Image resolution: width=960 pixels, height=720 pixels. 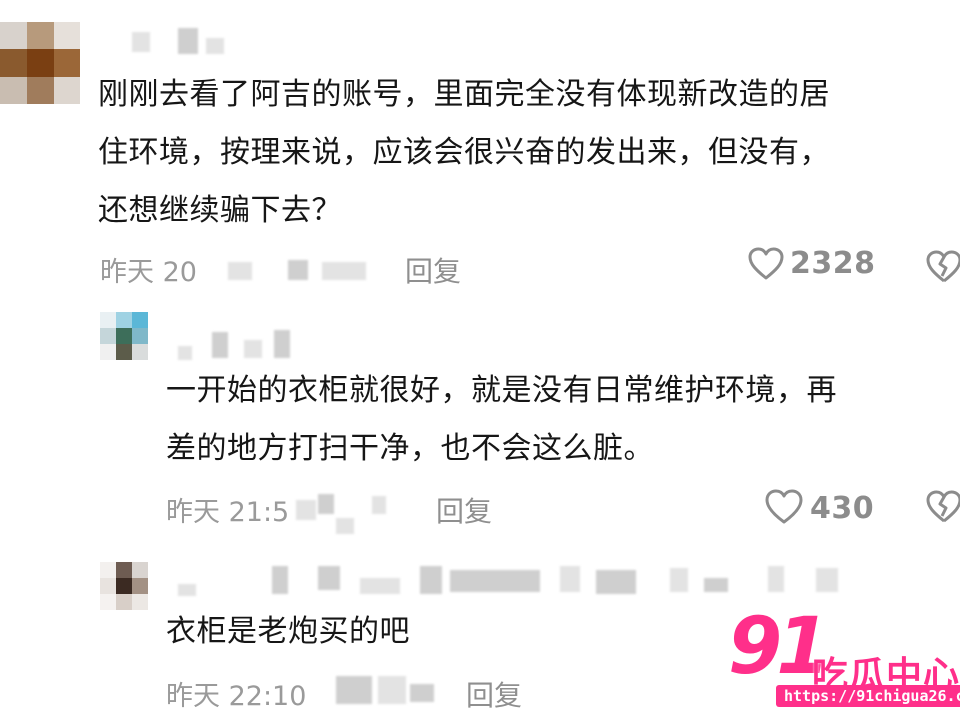 I want to click on comment-text: 一开始的衣柜就很好，就是没有日常维护环境，再 差的地方打扫干净，也不会这么脏。, so click(x=556, y=420).